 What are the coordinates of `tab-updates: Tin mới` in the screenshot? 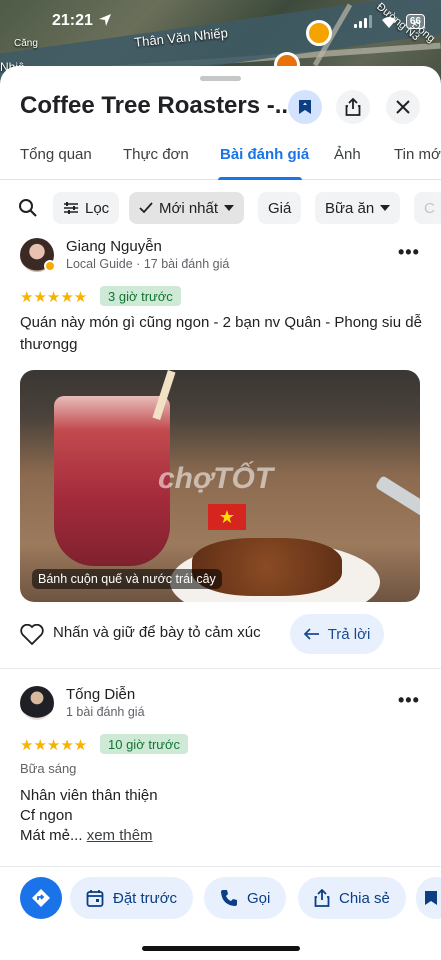 It's located at (417, 154).